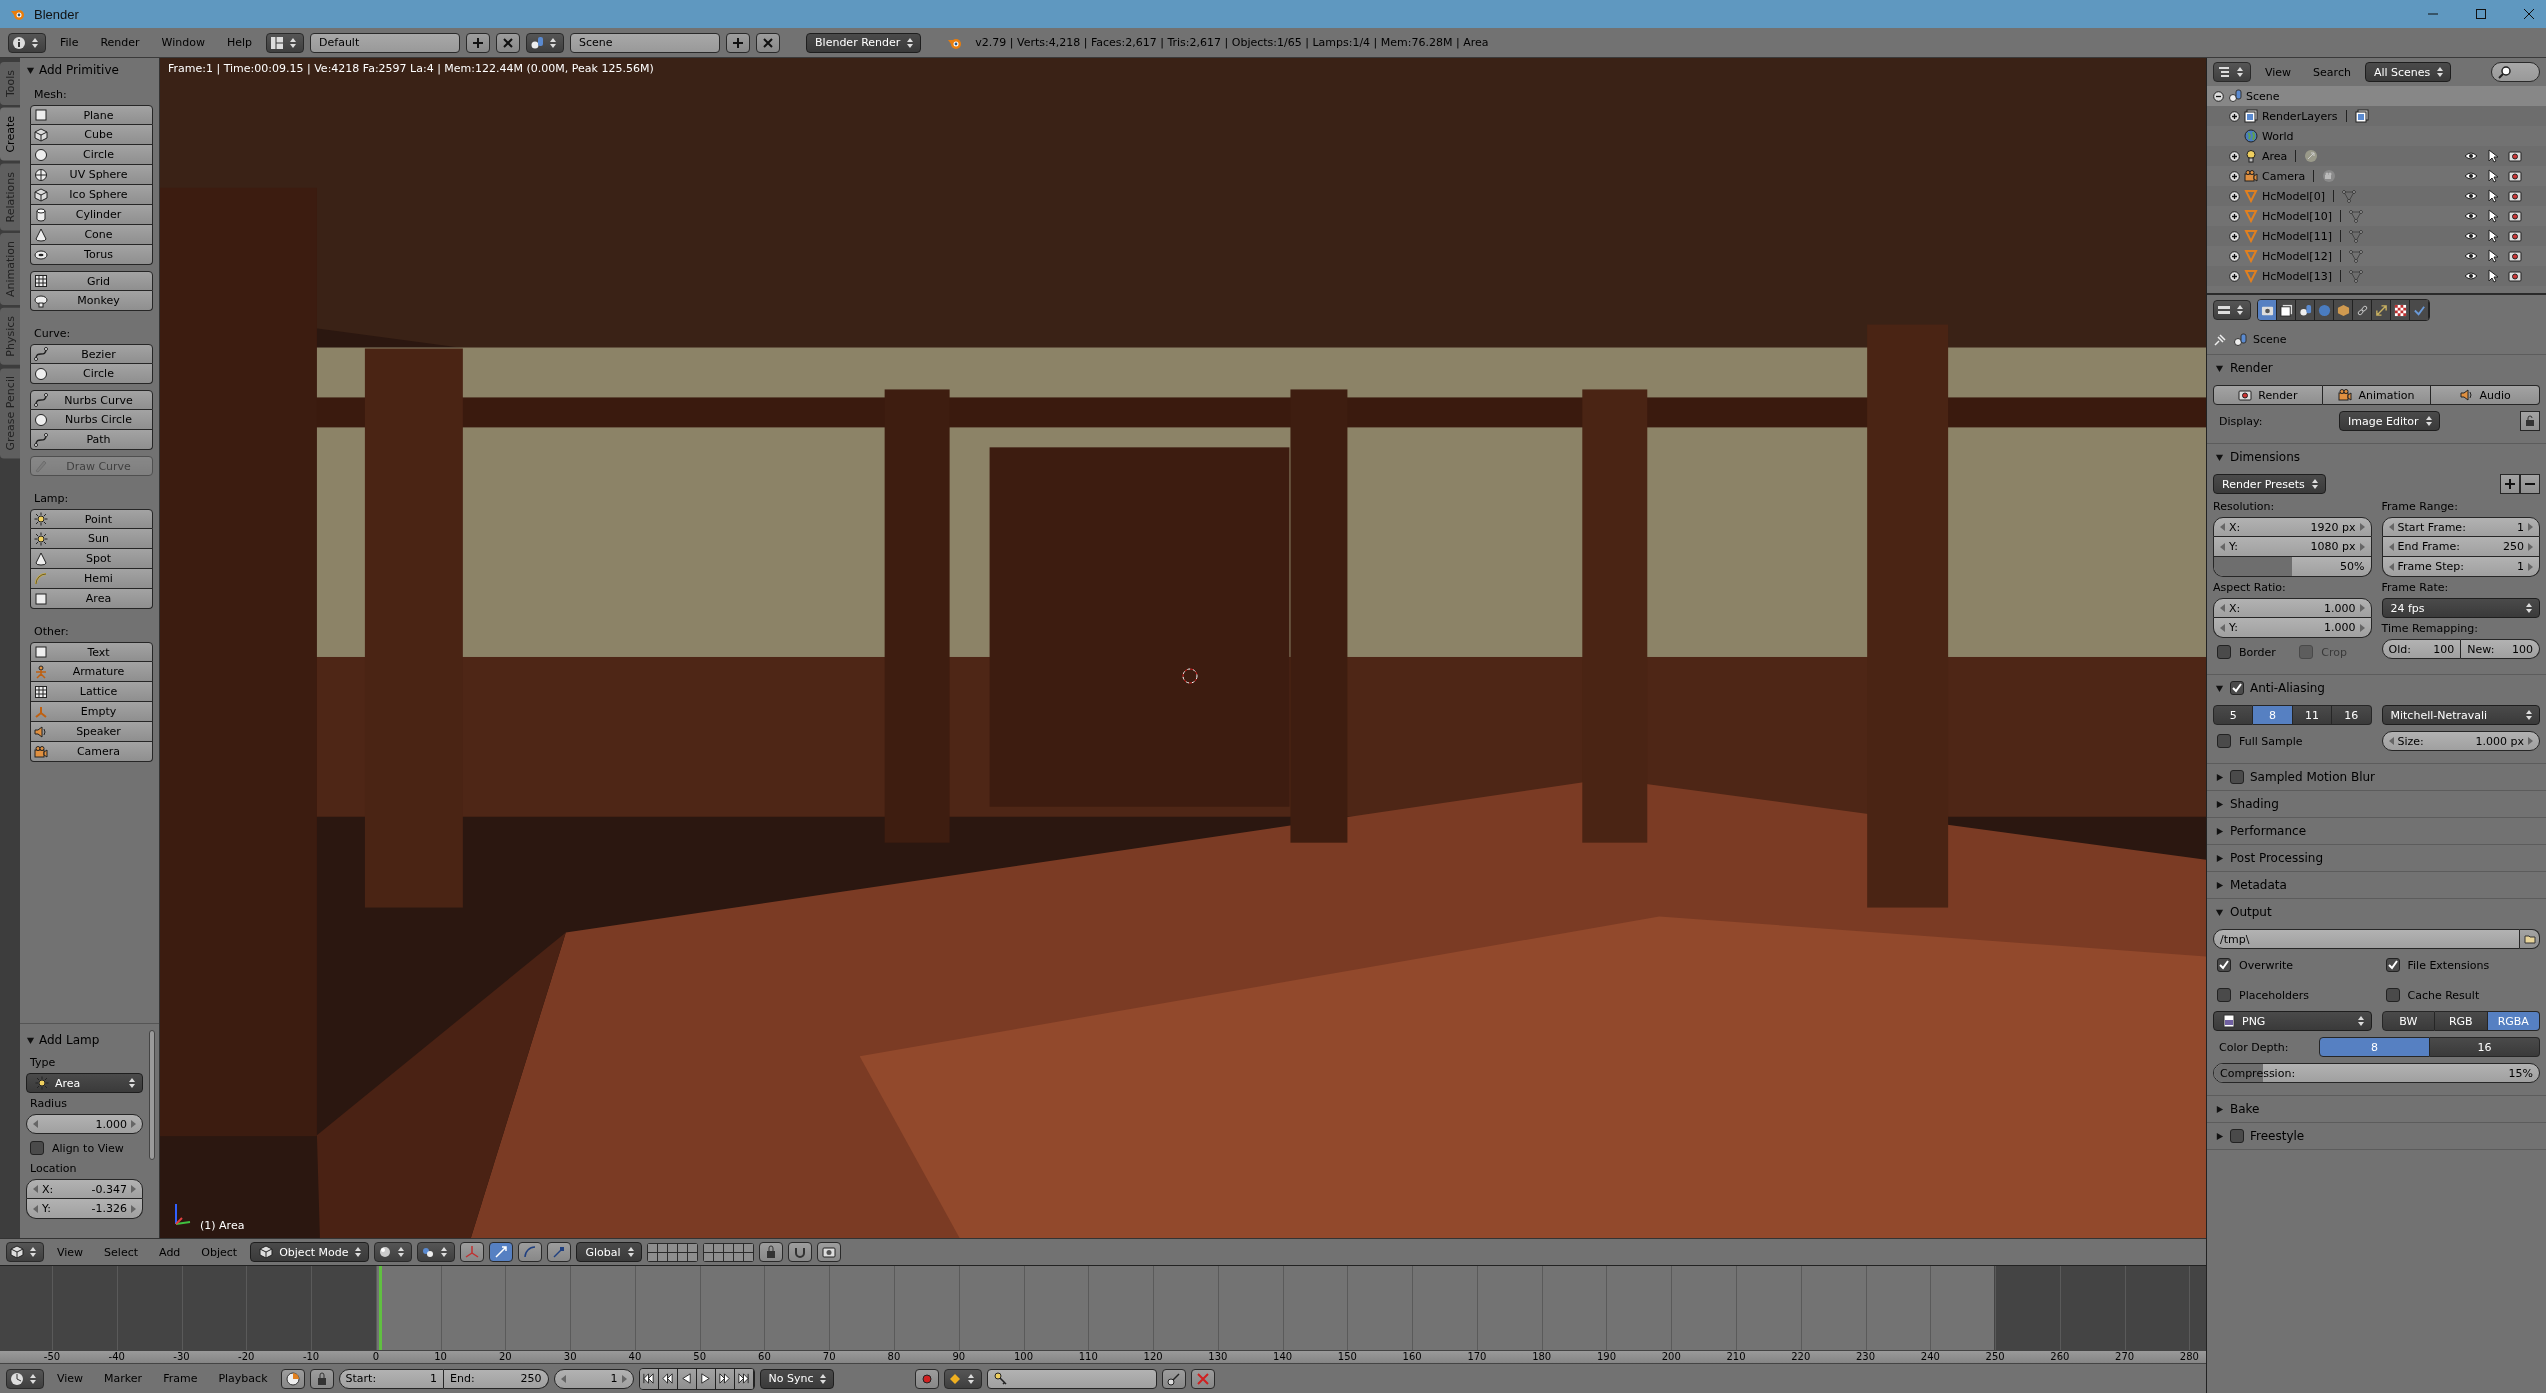  Describe the element at coordinates (385, 42) in the screenshot. I see `layout-field: Default` at that location.